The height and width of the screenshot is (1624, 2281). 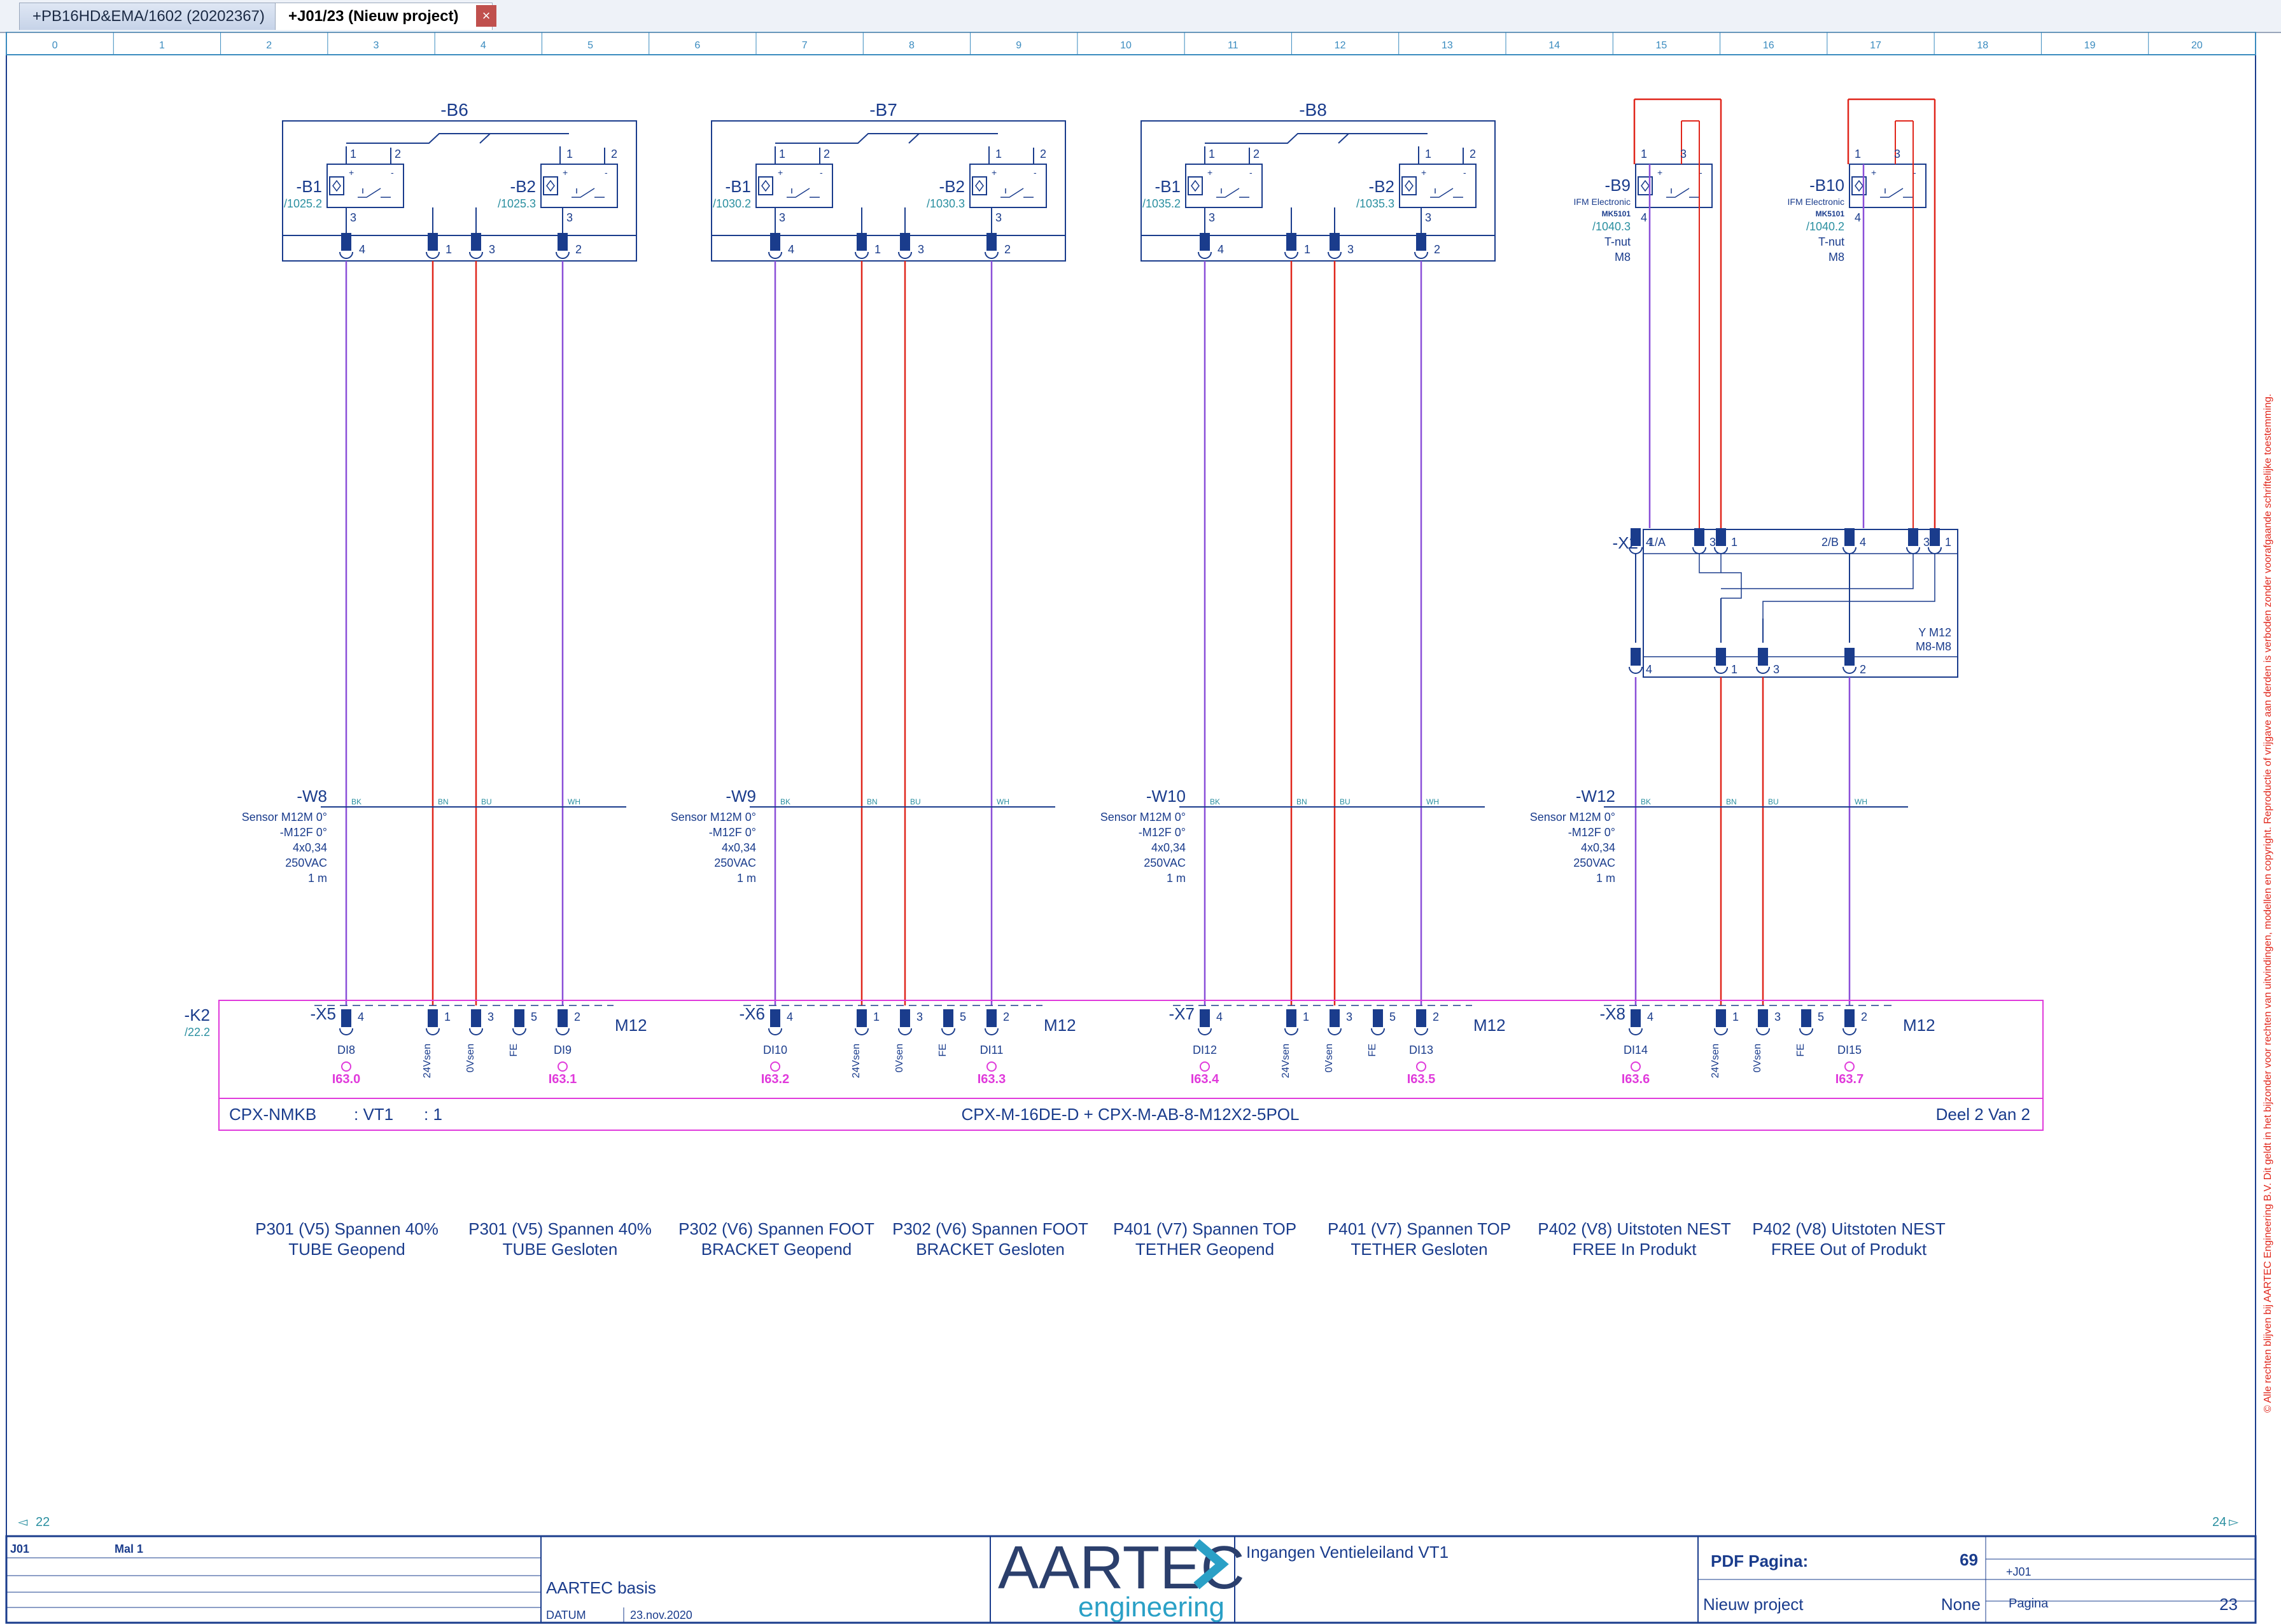 What do you see at coordinates (990, 1249) in the screenshot?
I see `description-line-2: BRACKET Gesloten` at bounding box center [990, 1249].